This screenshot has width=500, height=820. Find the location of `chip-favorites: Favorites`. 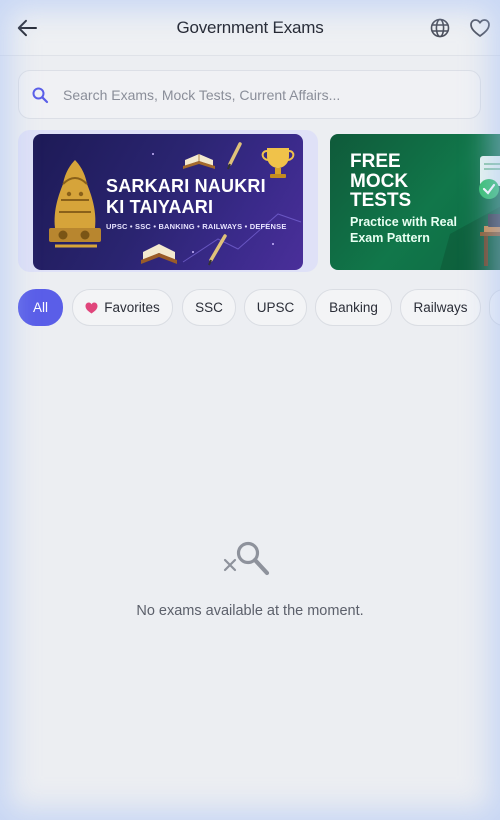

chip-favorites: Favorites is located at coordinates (122, 307).